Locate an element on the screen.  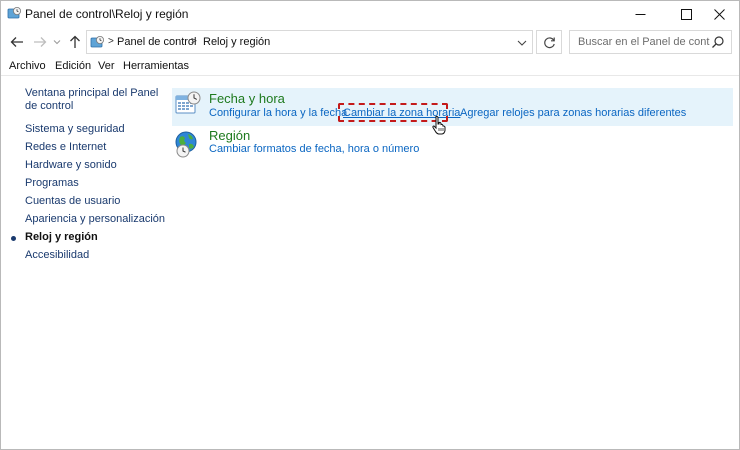
navigation-bar: > Panel de control > Reloj y región is located at coordinates (370, 42).